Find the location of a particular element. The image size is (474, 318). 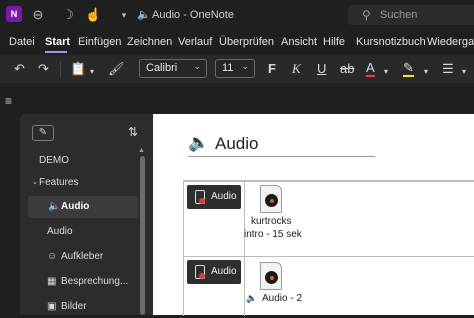

scroll-up-icon: ▲ is located at coordinates (141, 150).